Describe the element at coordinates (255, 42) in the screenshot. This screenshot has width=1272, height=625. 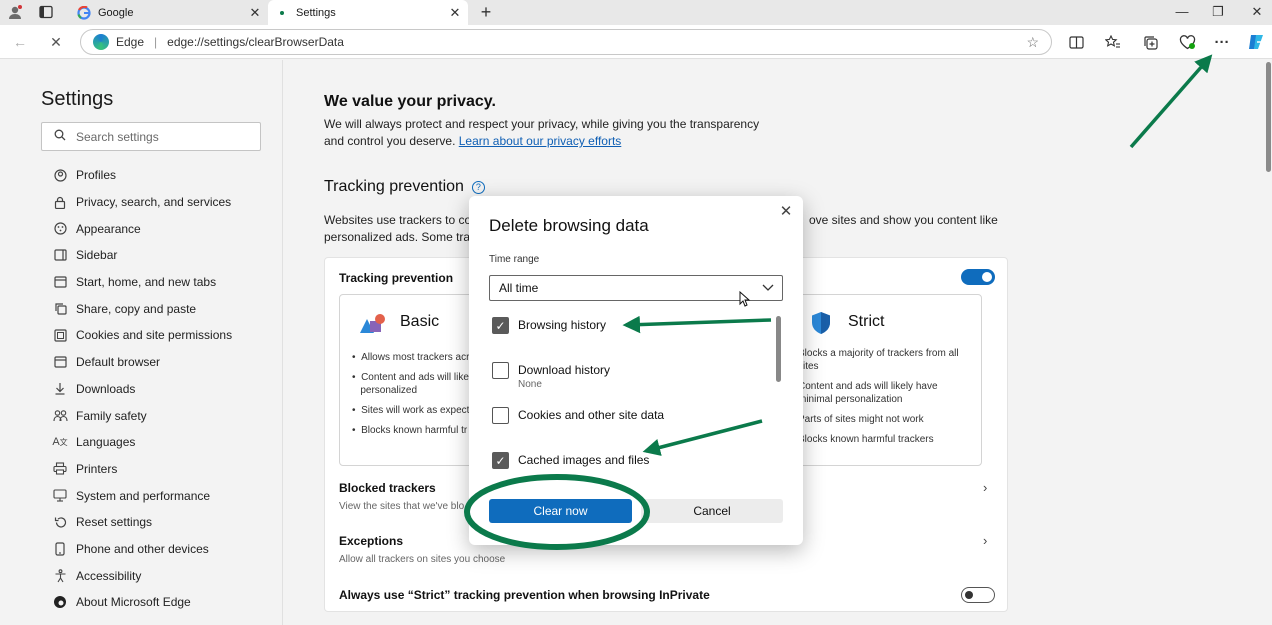
I see `url-text: edge://settings/clearBrowserData` at that location.